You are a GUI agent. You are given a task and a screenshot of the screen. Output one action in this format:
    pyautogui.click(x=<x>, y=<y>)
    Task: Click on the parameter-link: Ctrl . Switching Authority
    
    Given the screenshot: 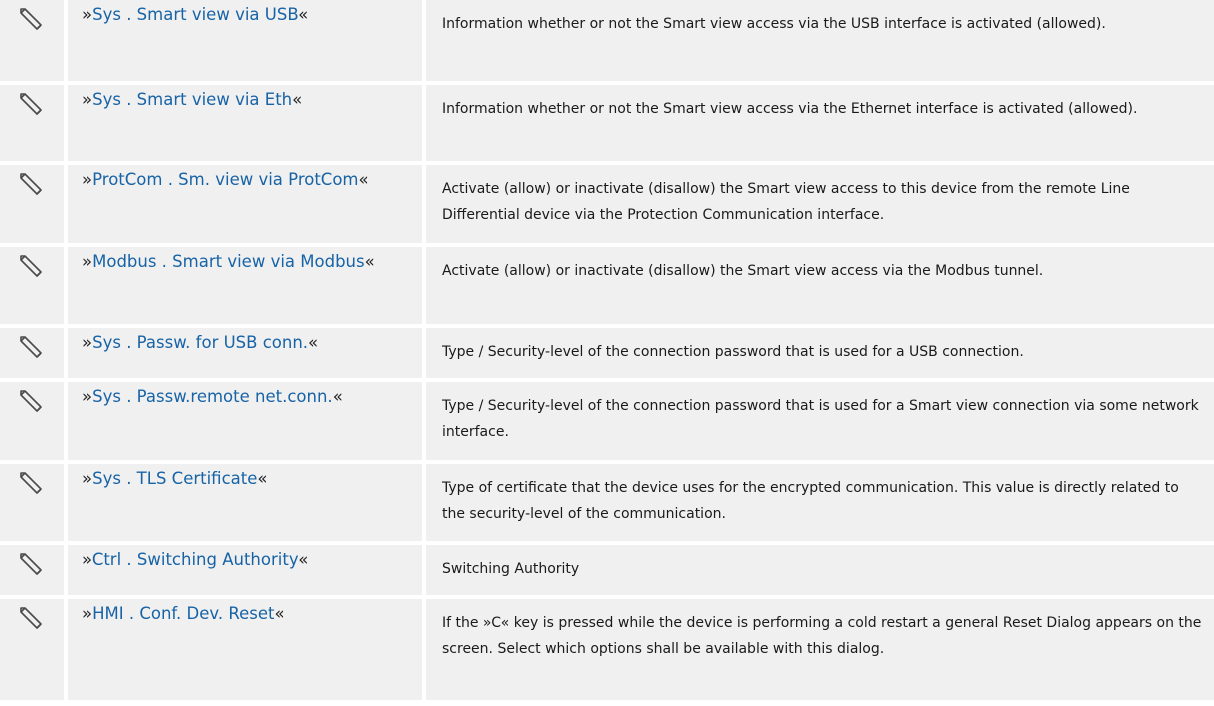 What is the action you would take?
    pyautogui.click(x=195, y=559)
    